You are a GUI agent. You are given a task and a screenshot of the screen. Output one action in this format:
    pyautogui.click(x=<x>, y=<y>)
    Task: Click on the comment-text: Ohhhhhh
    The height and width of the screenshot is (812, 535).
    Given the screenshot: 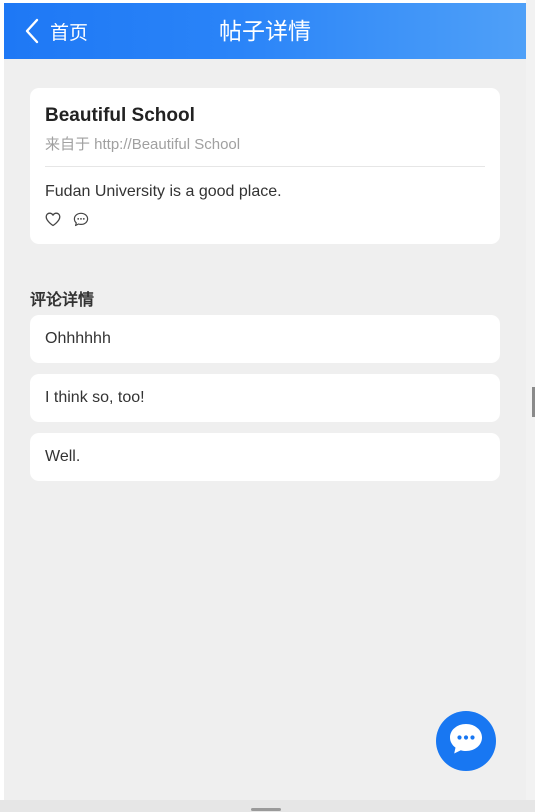 What is the action you would take?
    pyautogui.click(x=78, y=338)
    